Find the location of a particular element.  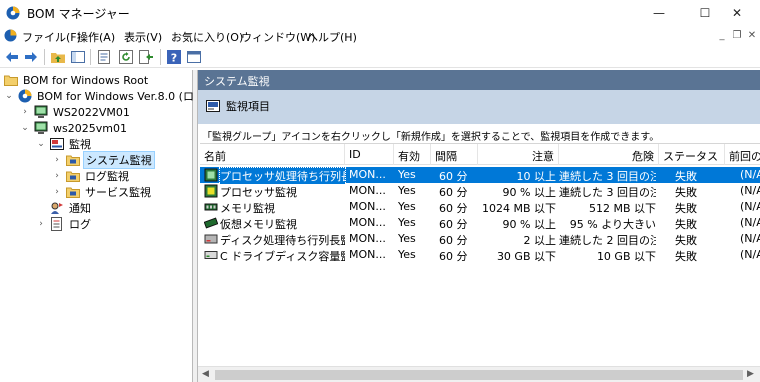

close-button: ✕ is located at coordinates (737, 13).